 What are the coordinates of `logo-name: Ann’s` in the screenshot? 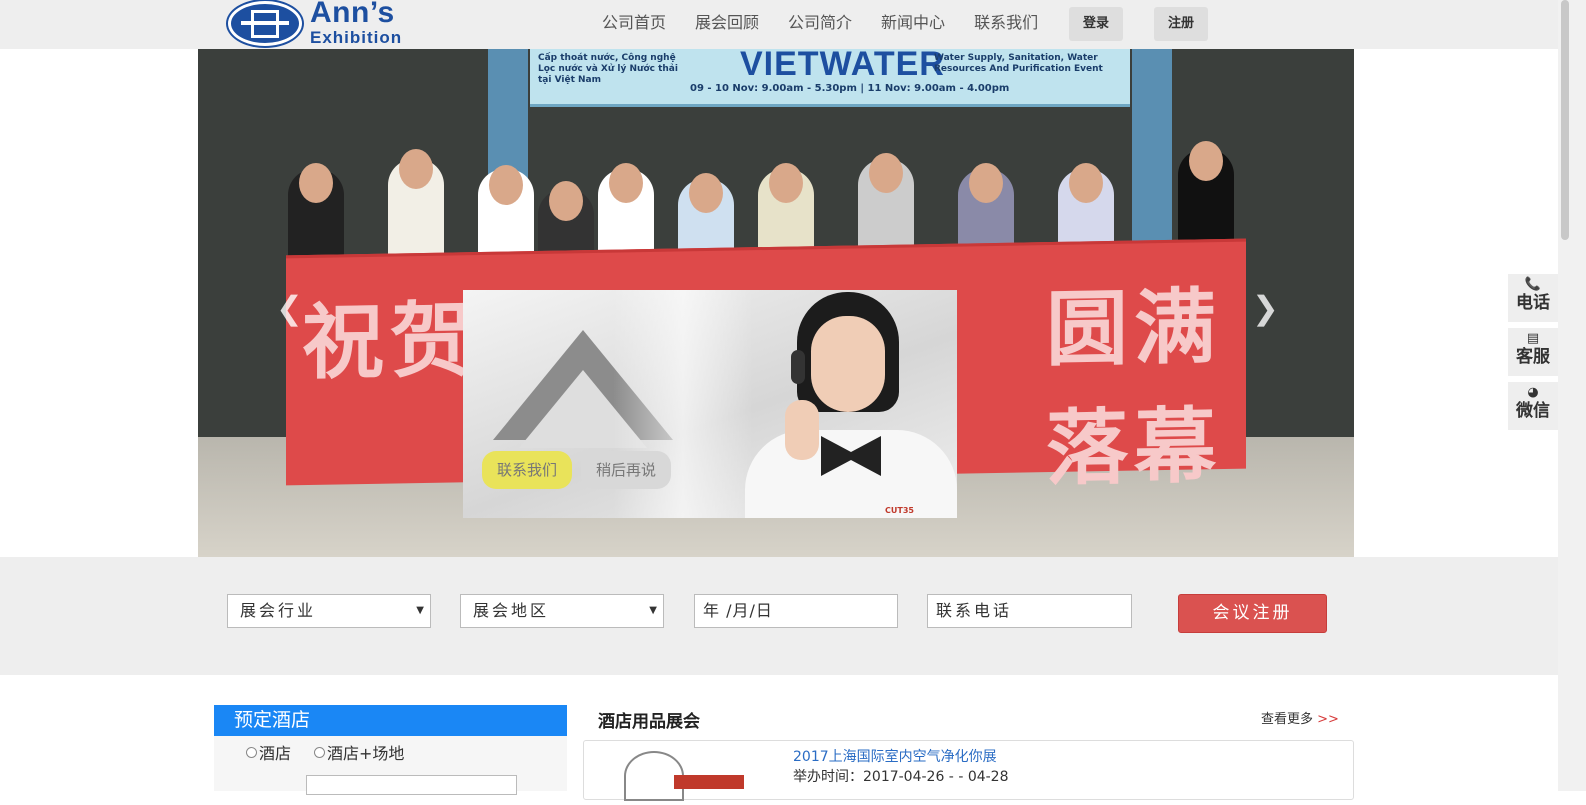 It's located at (352, 14).